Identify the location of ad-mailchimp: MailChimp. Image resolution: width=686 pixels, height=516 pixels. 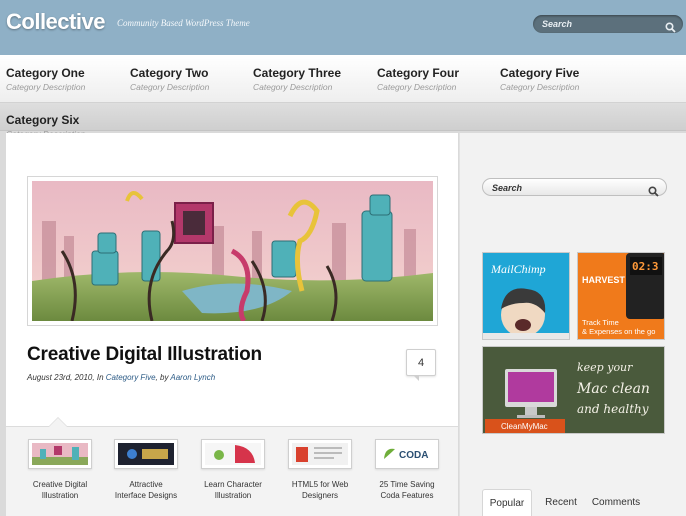
(526, 296).